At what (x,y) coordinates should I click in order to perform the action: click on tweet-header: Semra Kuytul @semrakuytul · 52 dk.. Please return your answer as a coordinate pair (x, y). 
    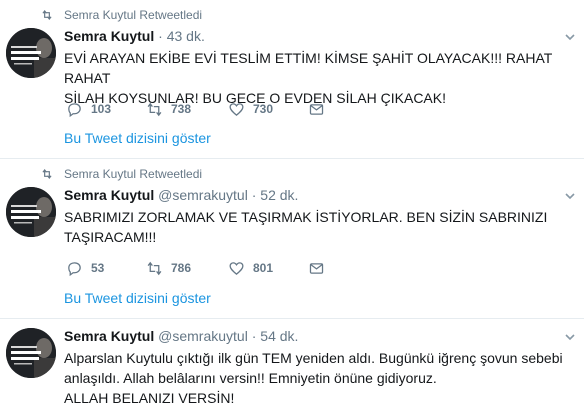
    Looking at the image, I should click on (181, 195).